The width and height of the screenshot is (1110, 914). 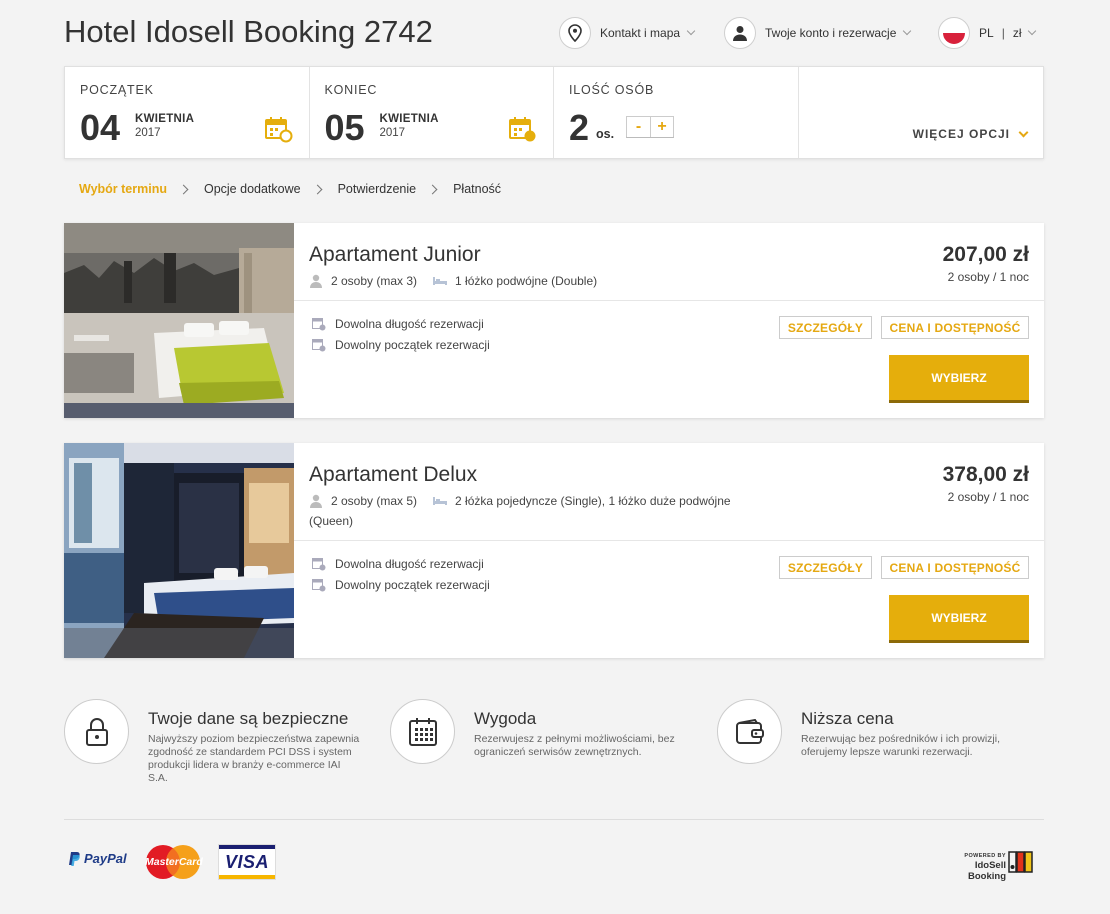 I want to click on hotel-title: Hotel Idosell Booking 2742, so click(x=248, y=31).